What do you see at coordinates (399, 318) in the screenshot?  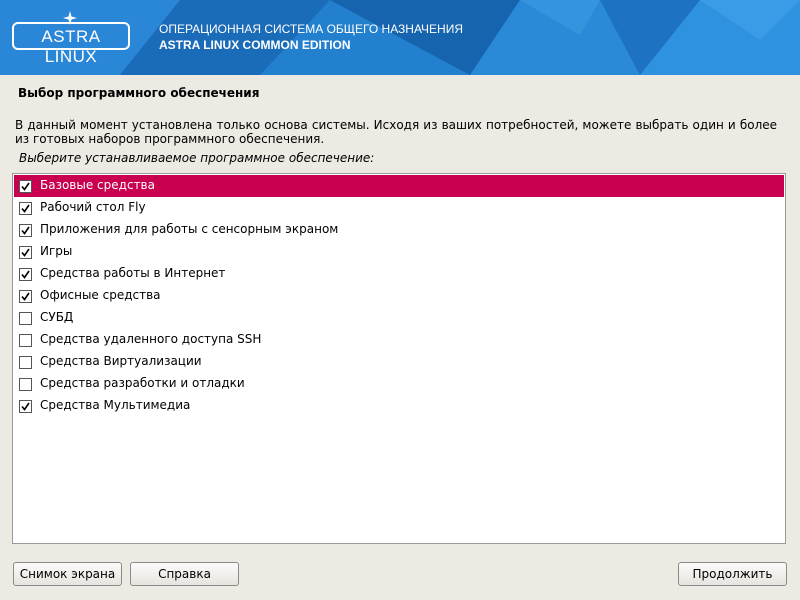 I see `software-list-item: СУБД` at bounding box center [399, 318].